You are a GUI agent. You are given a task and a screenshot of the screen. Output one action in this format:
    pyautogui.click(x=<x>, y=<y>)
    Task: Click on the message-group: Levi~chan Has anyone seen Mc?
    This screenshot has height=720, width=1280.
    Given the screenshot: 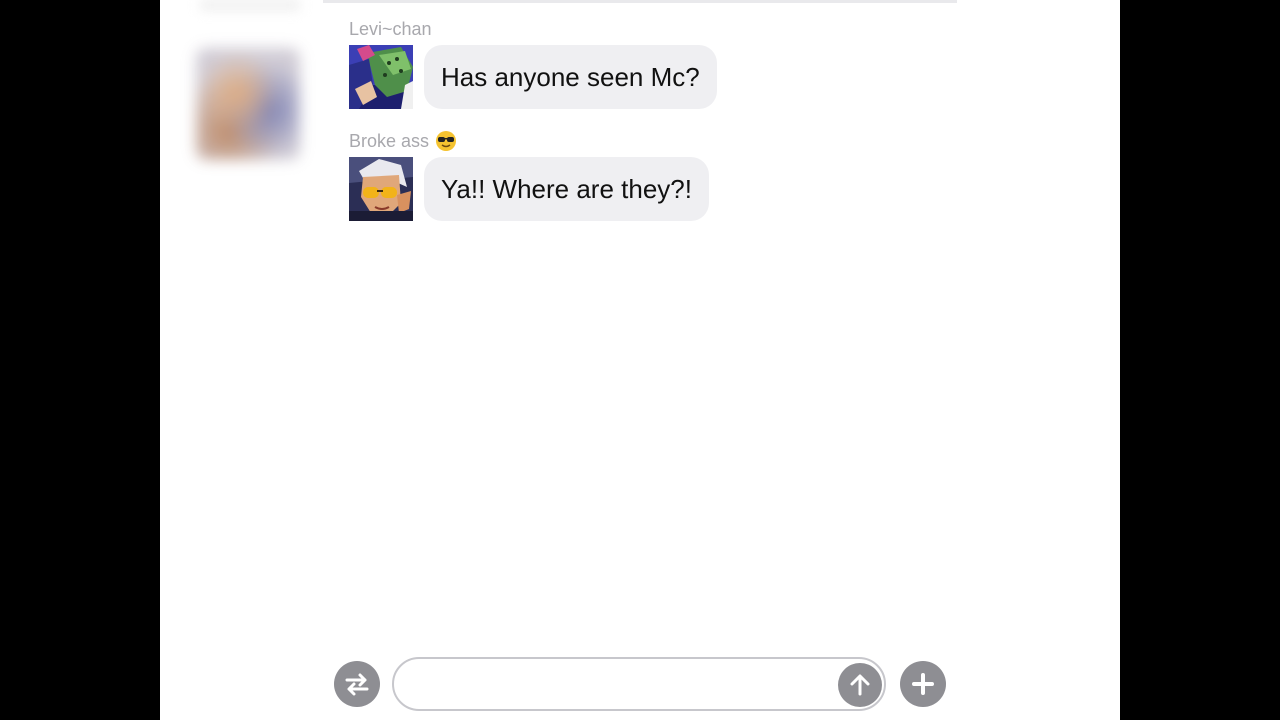 What is the action you would take?
    pyautogui.click(x=533, y=63)
    